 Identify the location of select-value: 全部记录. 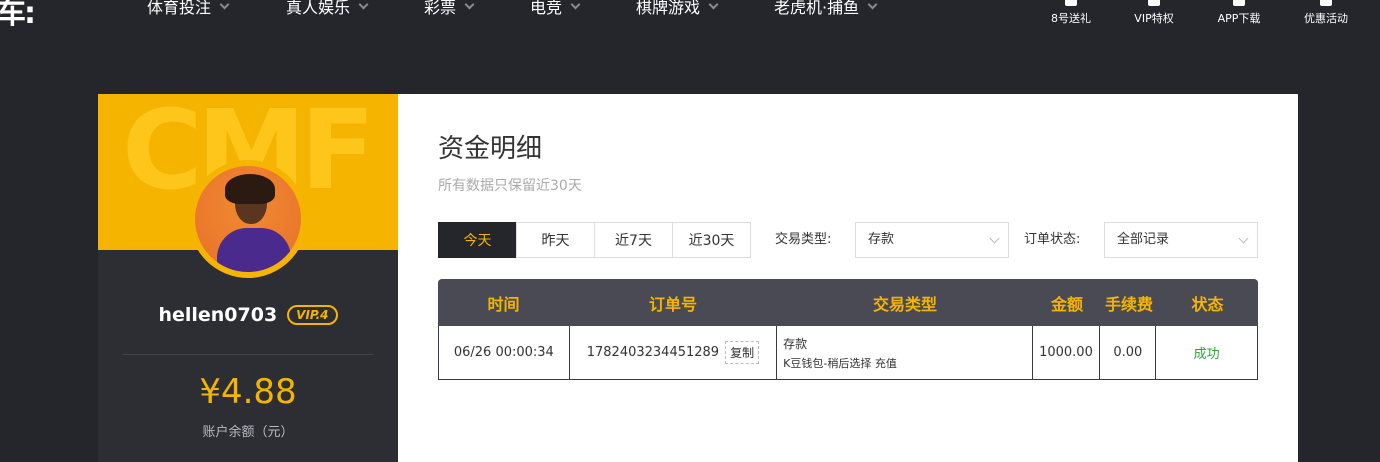
(1143, 239).